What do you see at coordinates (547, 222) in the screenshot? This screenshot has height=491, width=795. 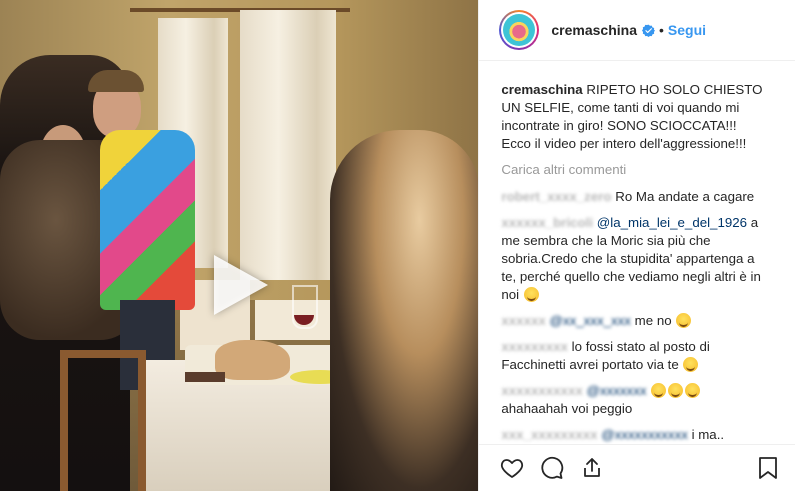 I see `comment-username: xxxxxx_bricoli` at bounding box center [547, 222].